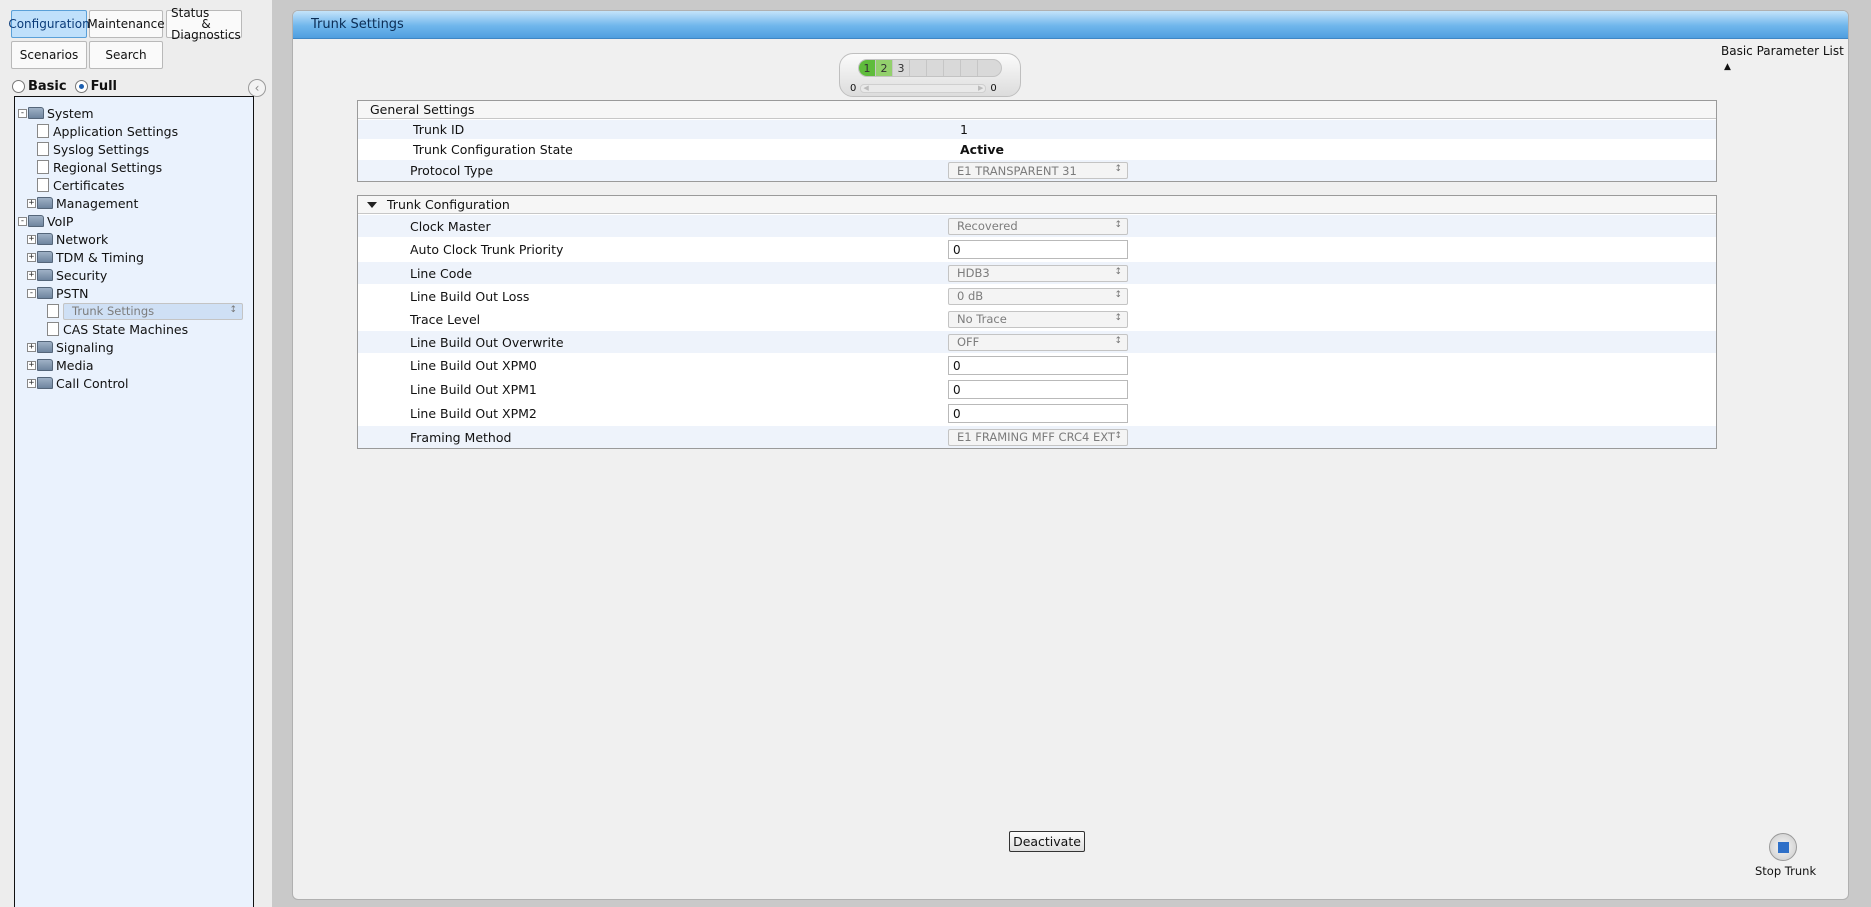  What do you see at coordinates (45, 221) in the screenshot?
I see `tree-item-voip: - VoIP` at bounding box center [45, 221].